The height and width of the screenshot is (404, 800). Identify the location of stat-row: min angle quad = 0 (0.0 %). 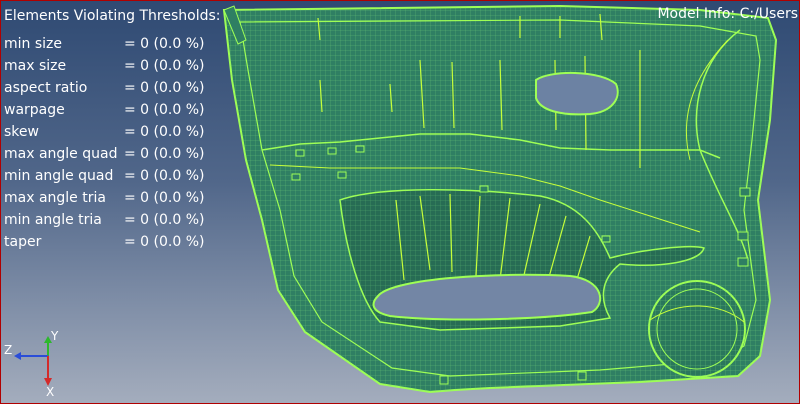
(109, 179).